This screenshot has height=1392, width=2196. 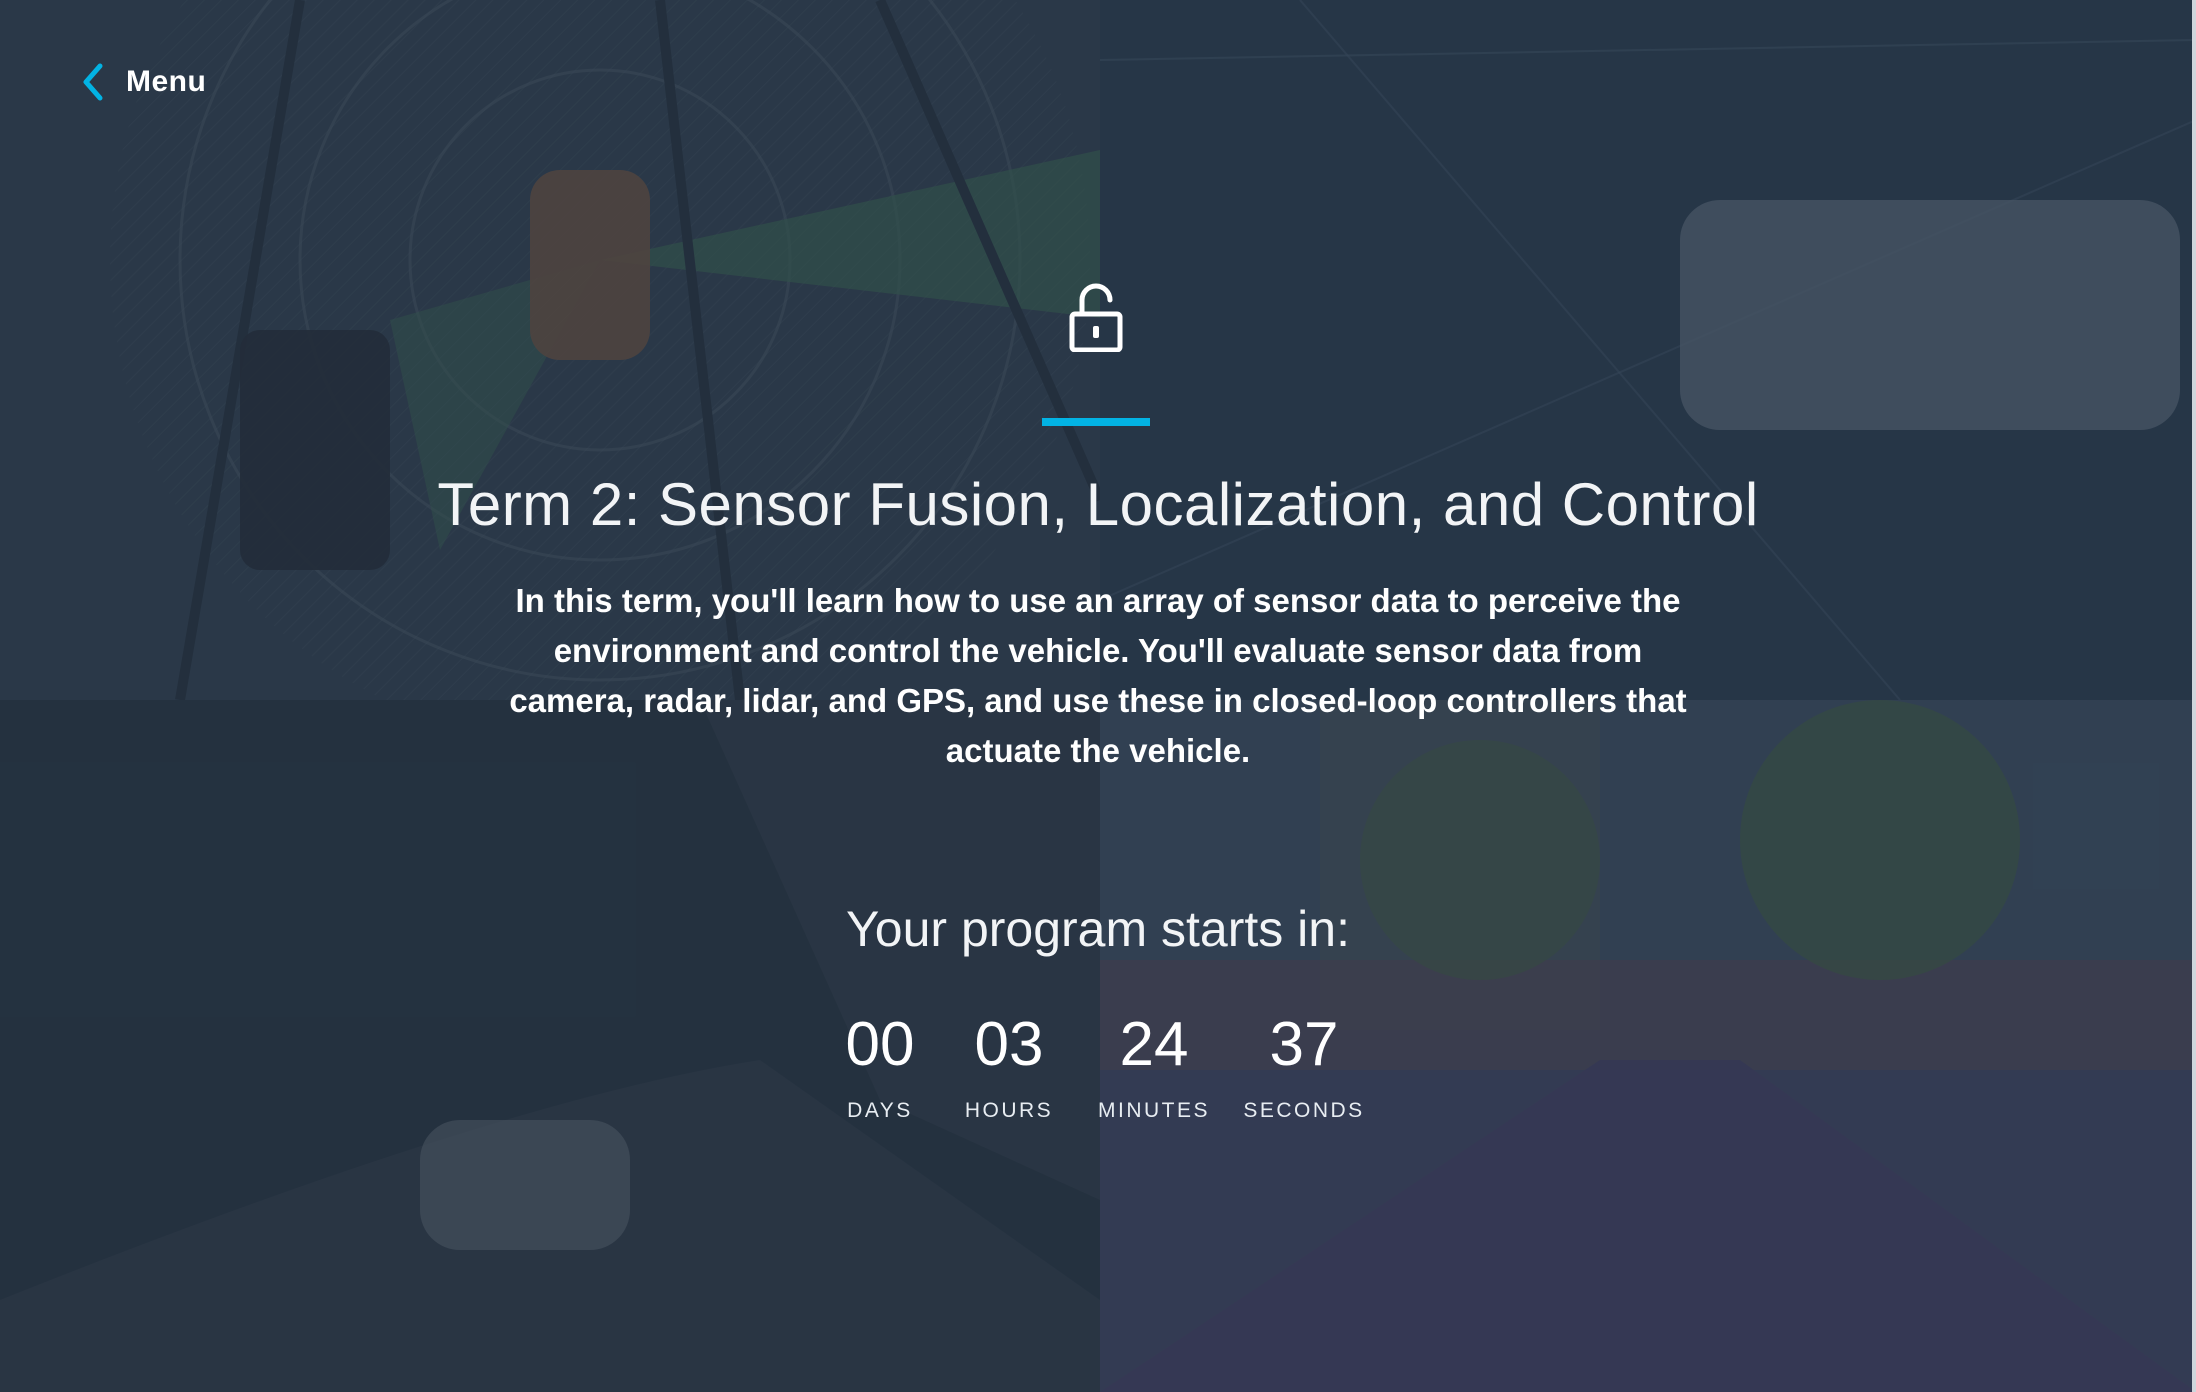 I want to click on minutes-value: 24, so click(x=1154, y=1044).